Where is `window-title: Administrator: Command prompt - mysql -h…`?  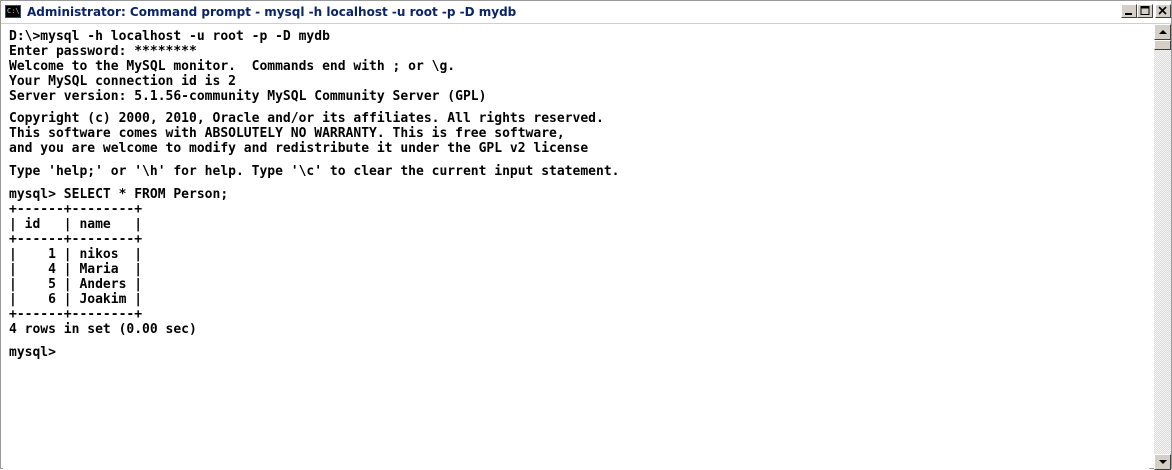 window-title: Administrator: Command prompt - mysql -h… is located at coordinates (272, 12).